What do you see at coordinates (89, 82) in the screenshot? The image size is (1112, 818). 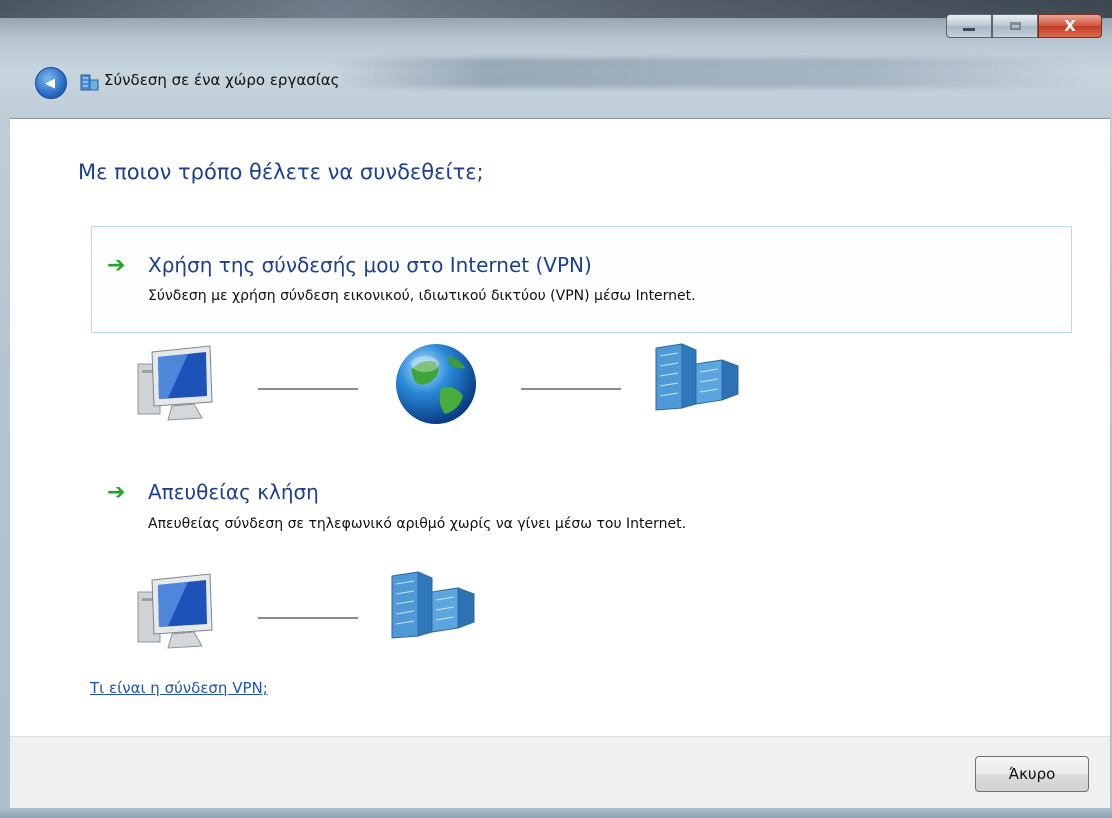 I see `workplace-connection-icon` at bounding box center [89, 82].